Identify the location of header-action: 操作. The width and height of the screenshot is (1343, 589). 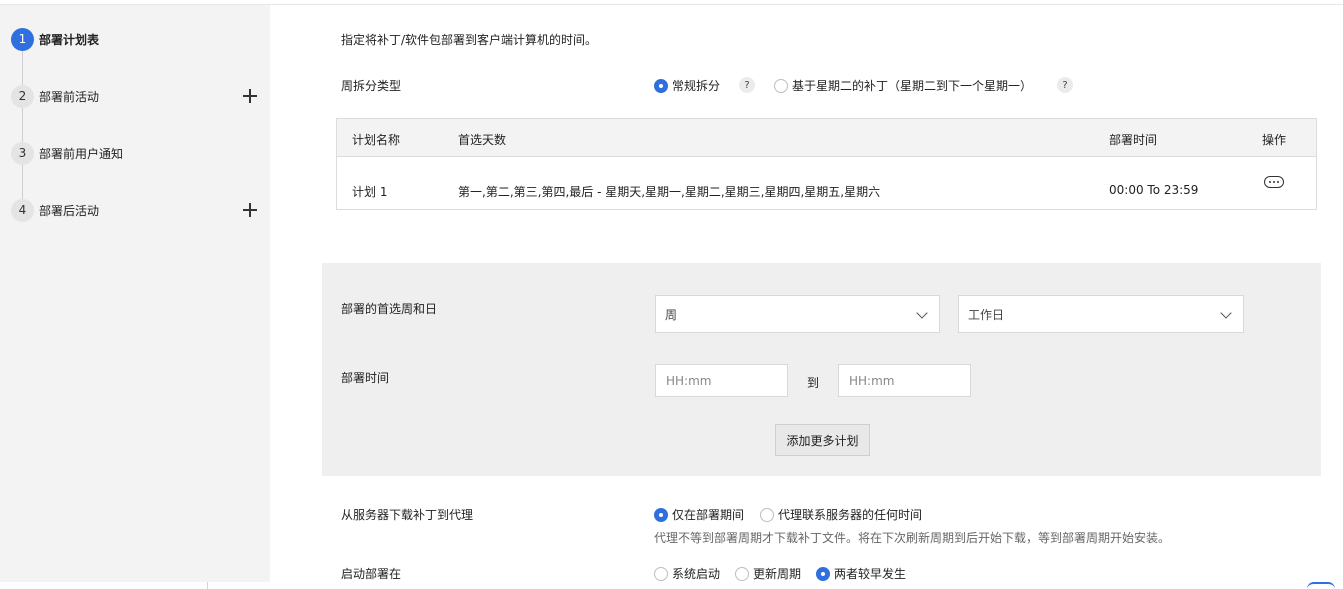
(1274, 140).